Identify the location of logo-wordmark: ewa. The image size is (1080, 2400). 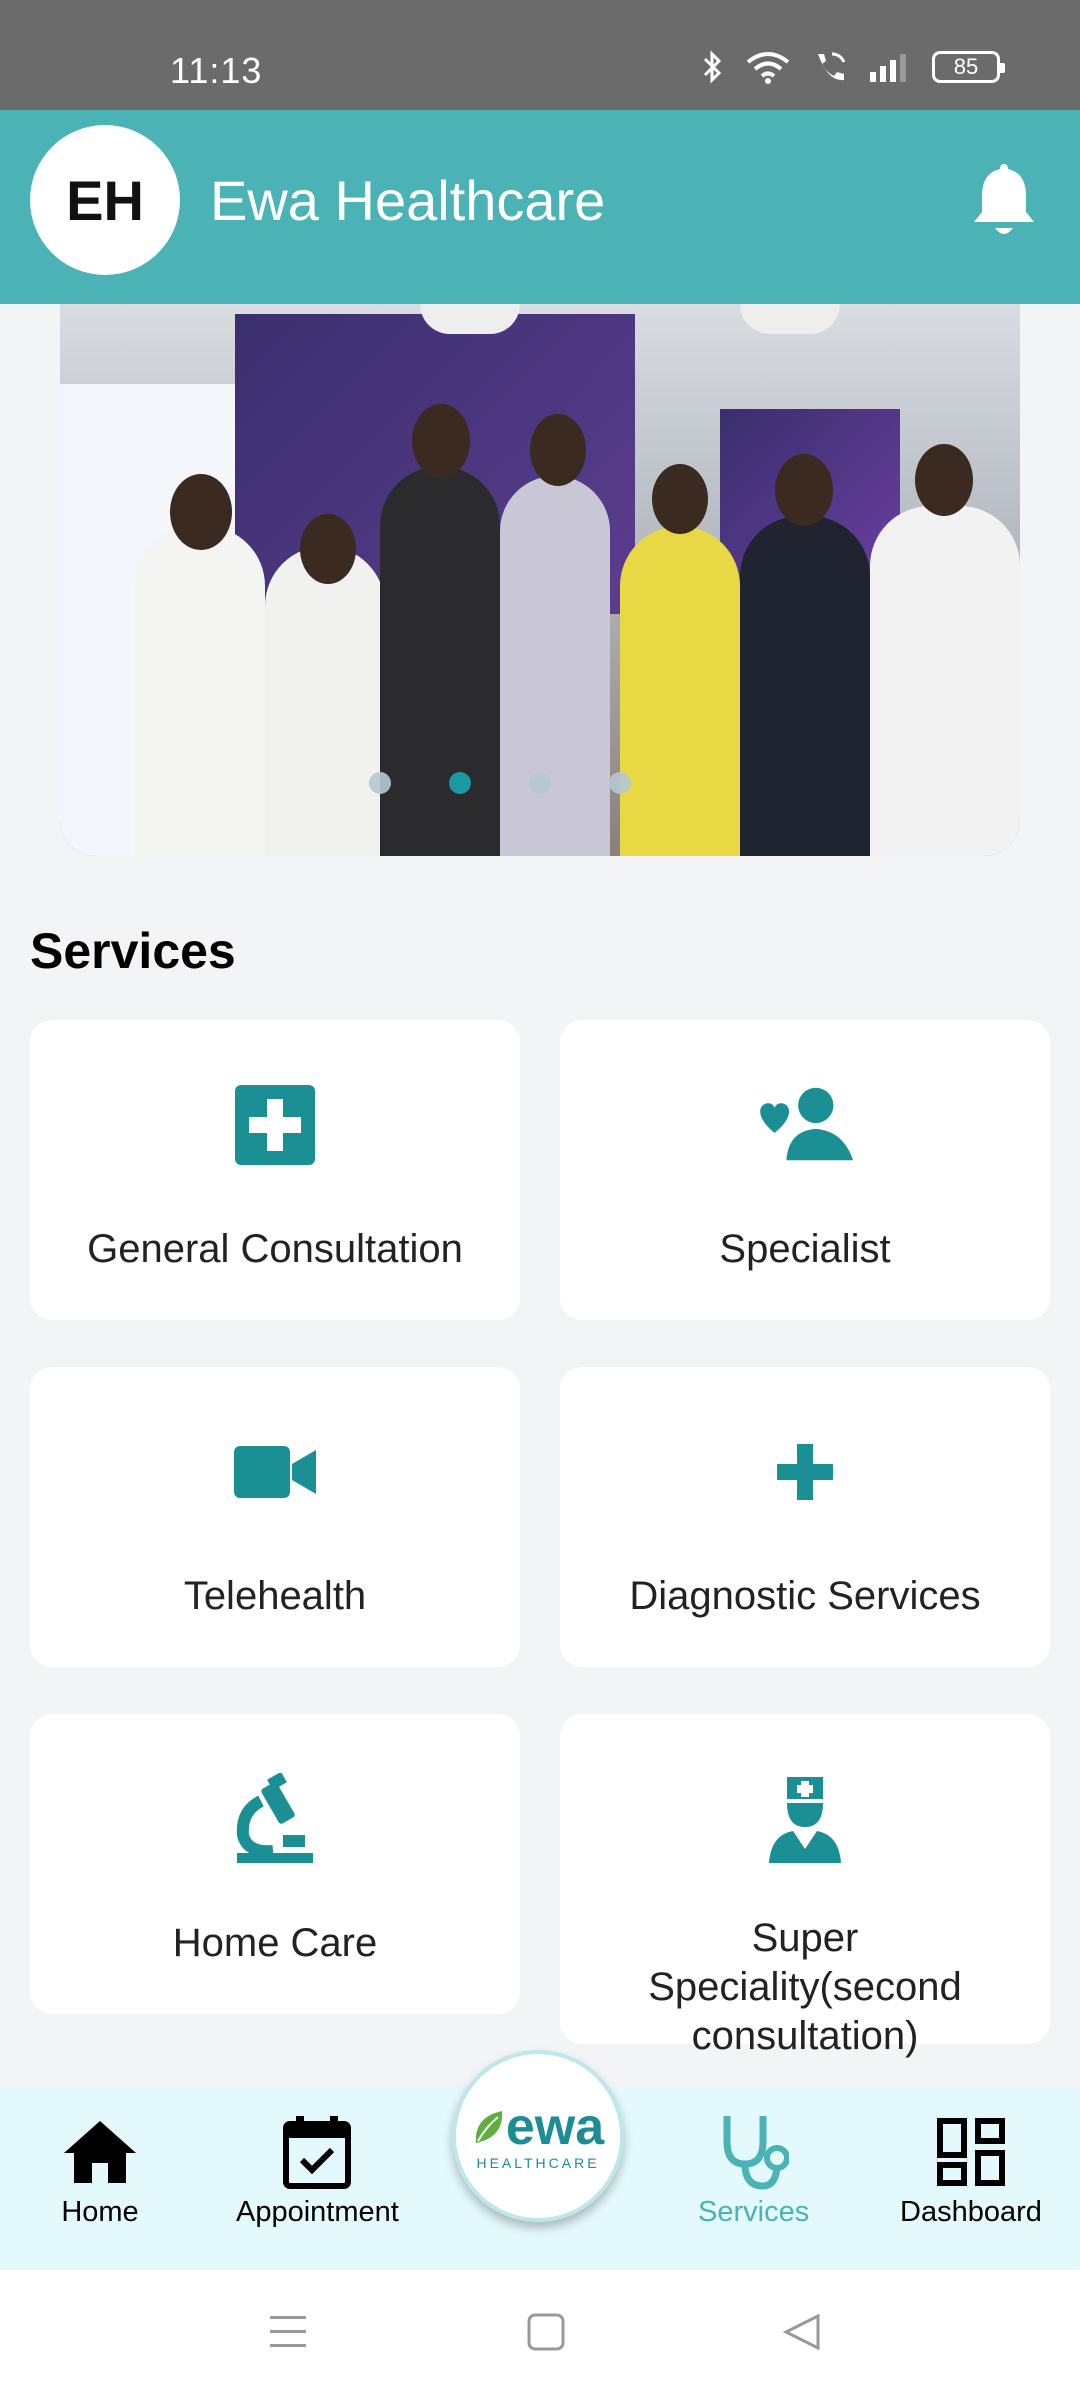
(538, 2127).